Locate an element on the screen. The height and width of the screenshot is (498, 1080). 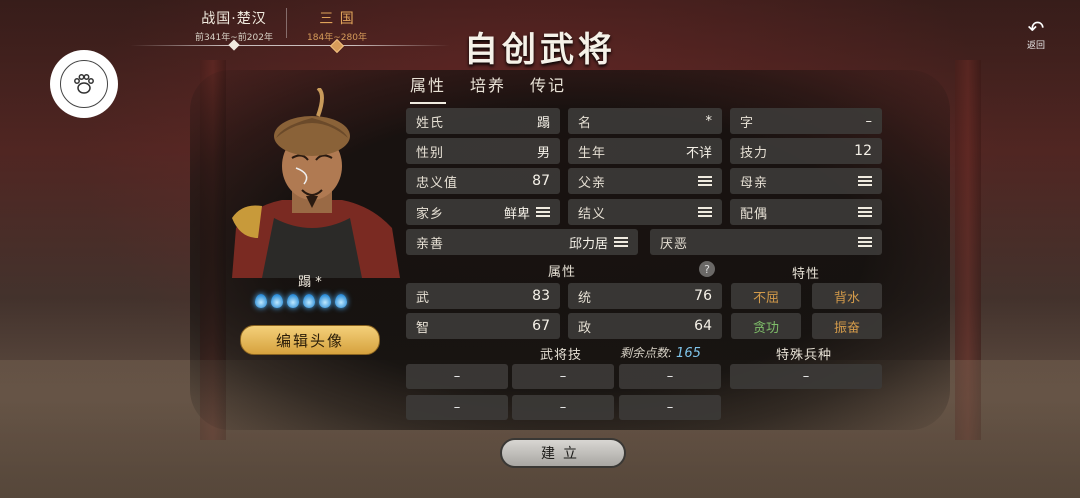
back-button: ↶ 返回 is located at coordinates (1036, 34).